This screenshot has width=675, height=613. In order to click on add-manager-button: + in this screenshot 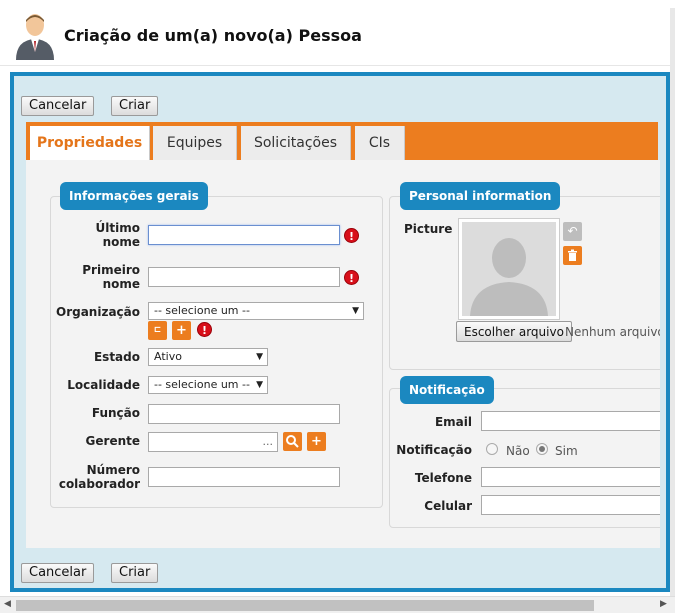, I will do `click(316, 441)`.